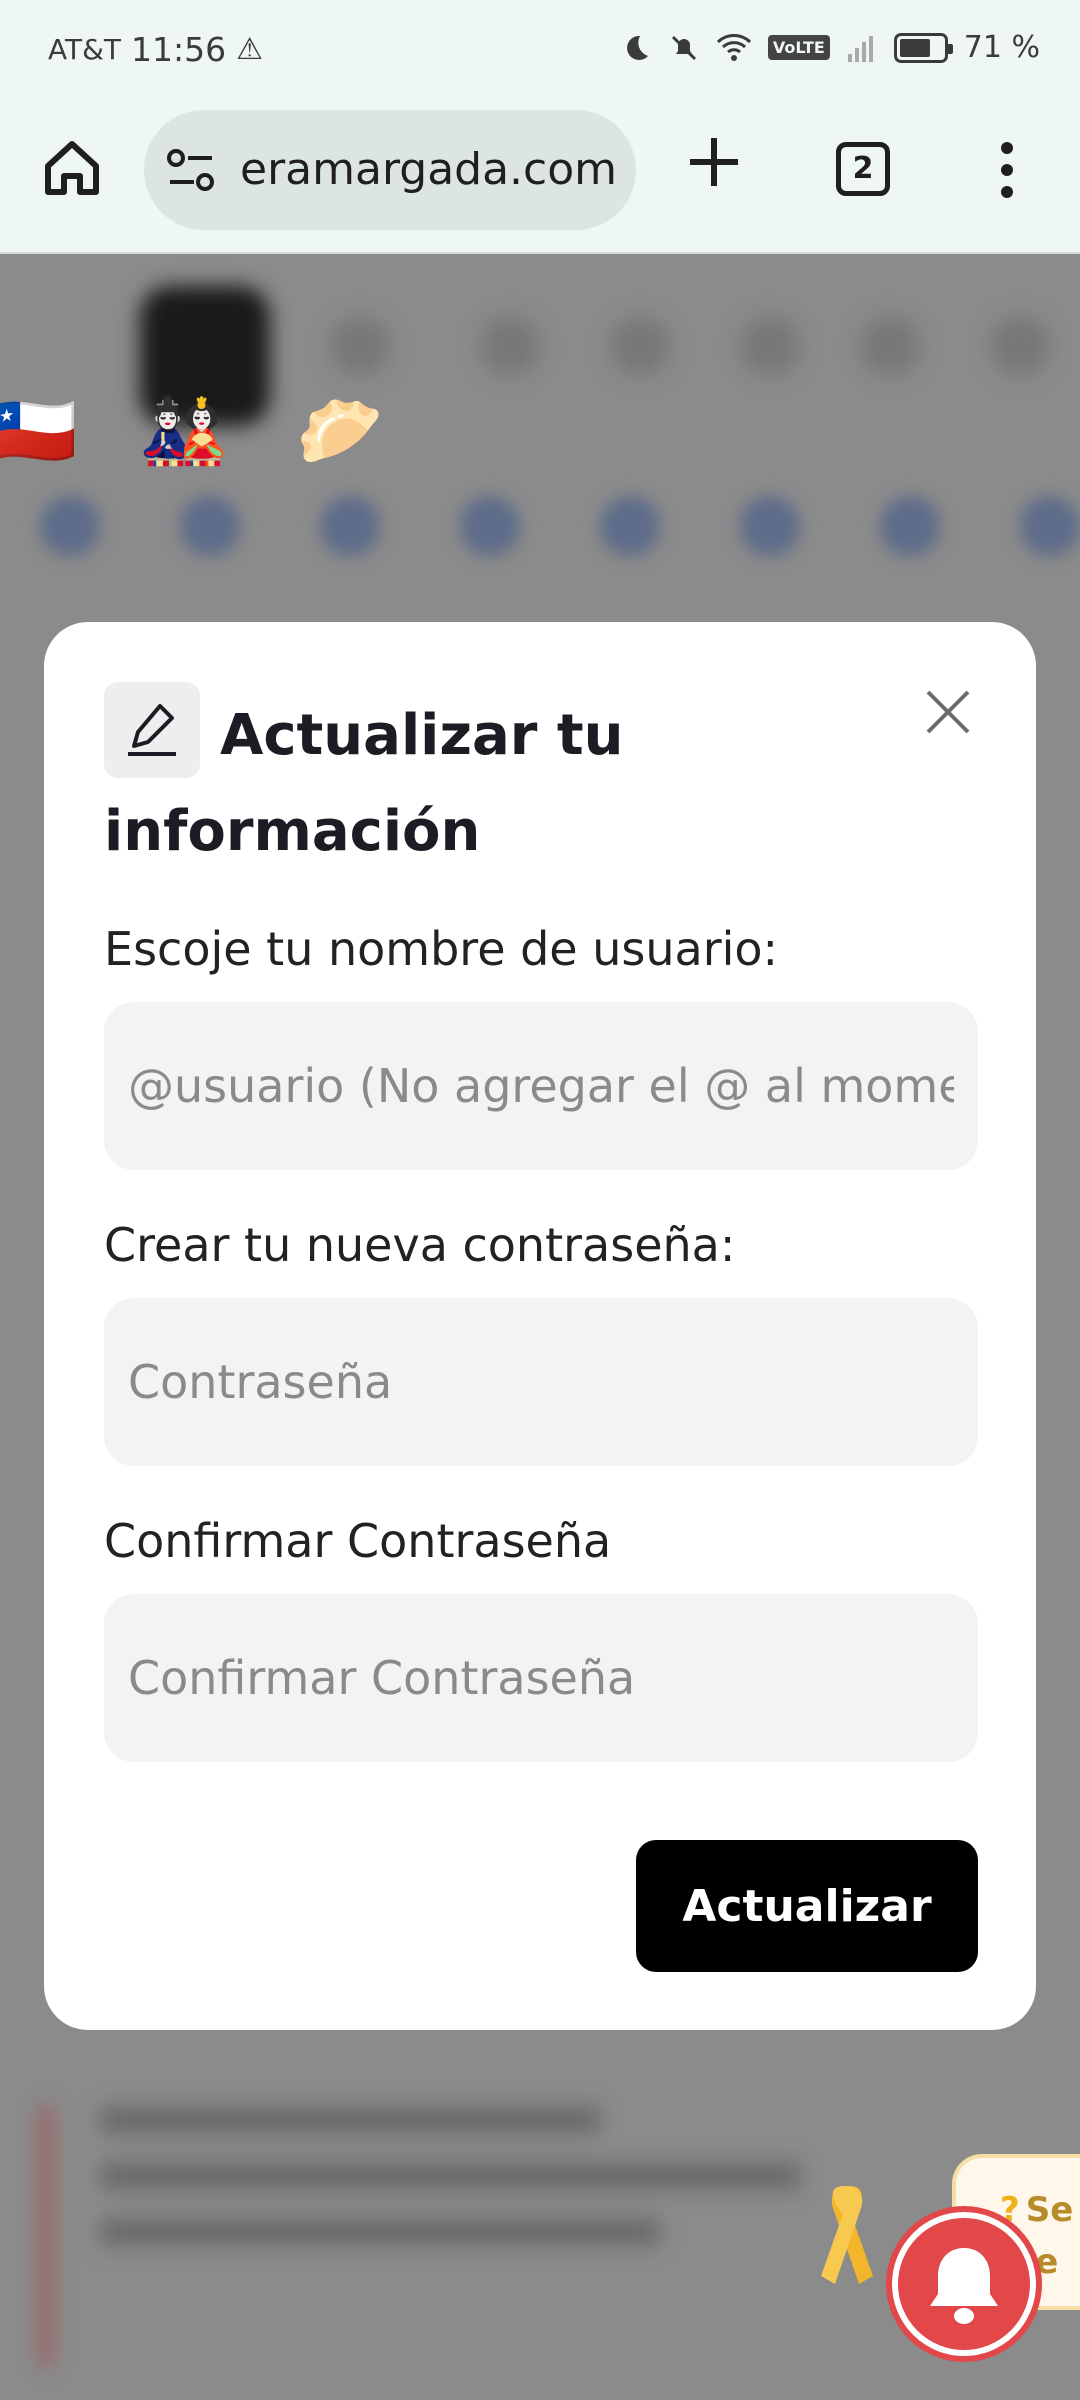 The image size is (1080, 2400). I want to click on site-settings-icon, so click(191, 171).